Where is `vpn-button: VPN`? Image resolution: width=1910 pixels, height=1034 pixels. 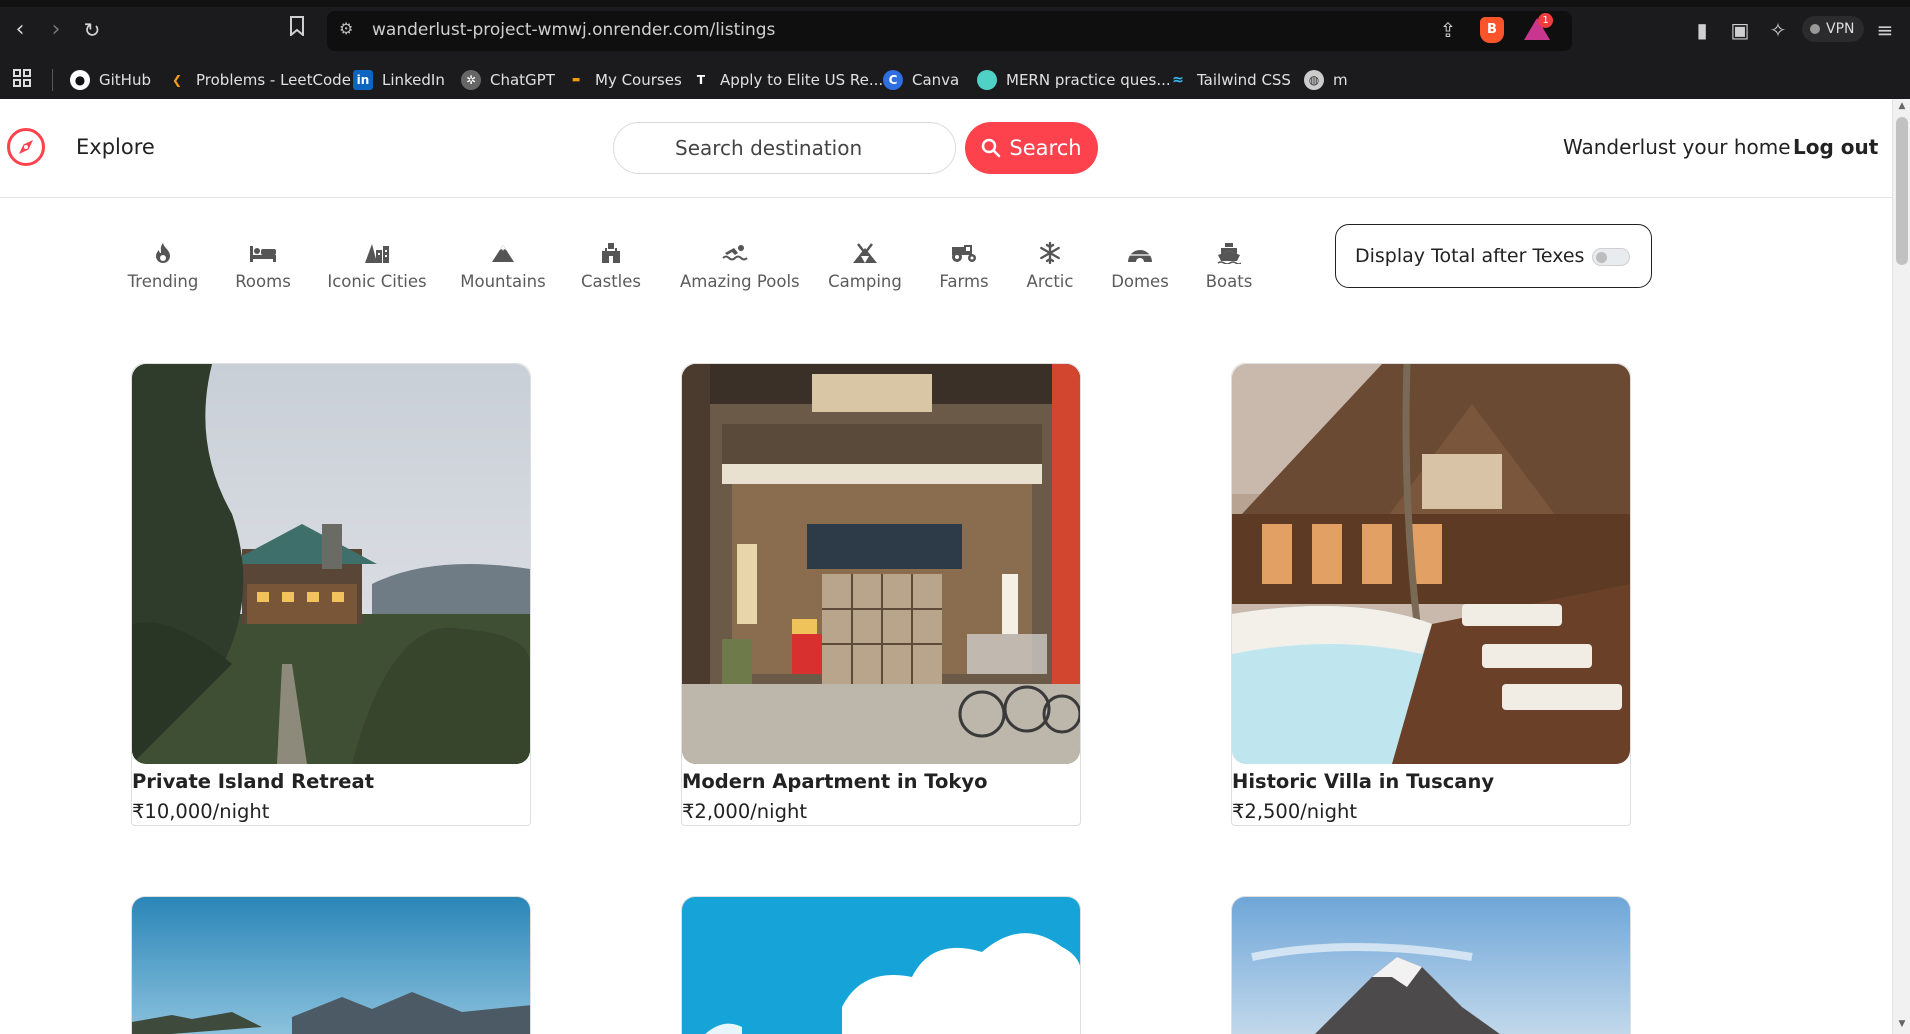 vpn-button: VPN is located at coordinates (1833, 29).